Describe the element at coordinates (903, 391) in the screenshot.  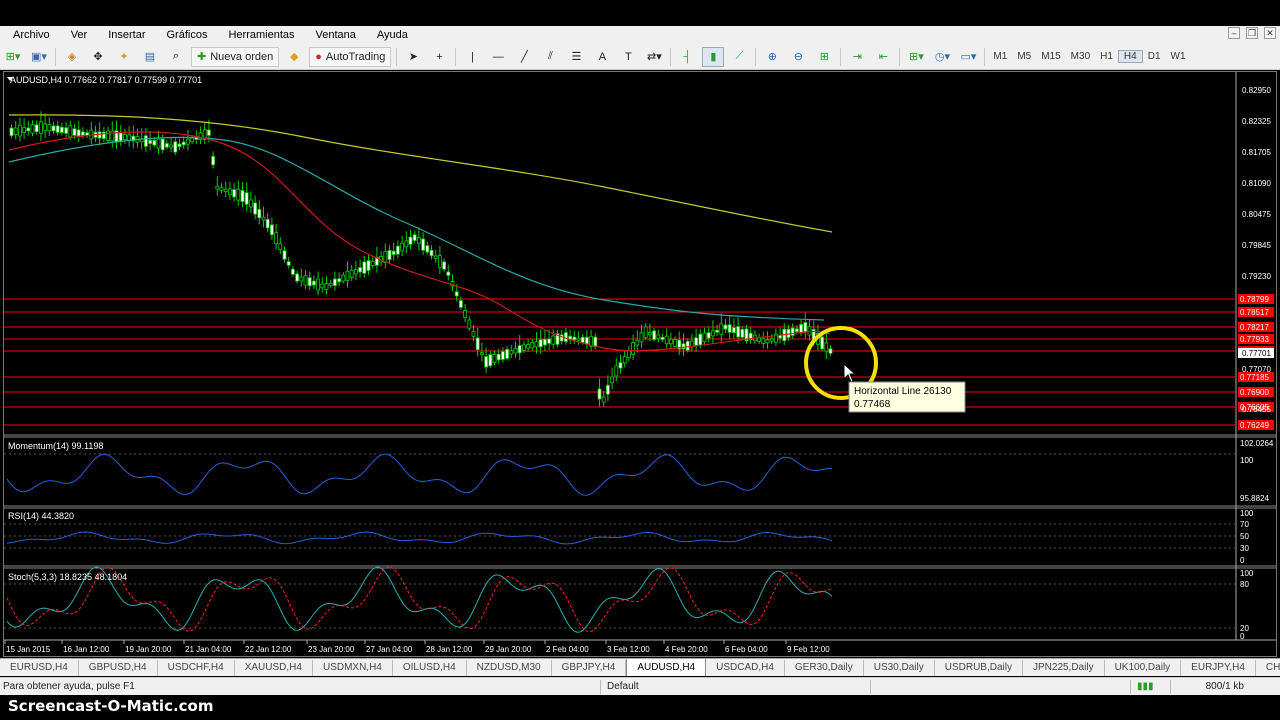
I see `tooltip-line1: Horizontal Line 26130` at that location.